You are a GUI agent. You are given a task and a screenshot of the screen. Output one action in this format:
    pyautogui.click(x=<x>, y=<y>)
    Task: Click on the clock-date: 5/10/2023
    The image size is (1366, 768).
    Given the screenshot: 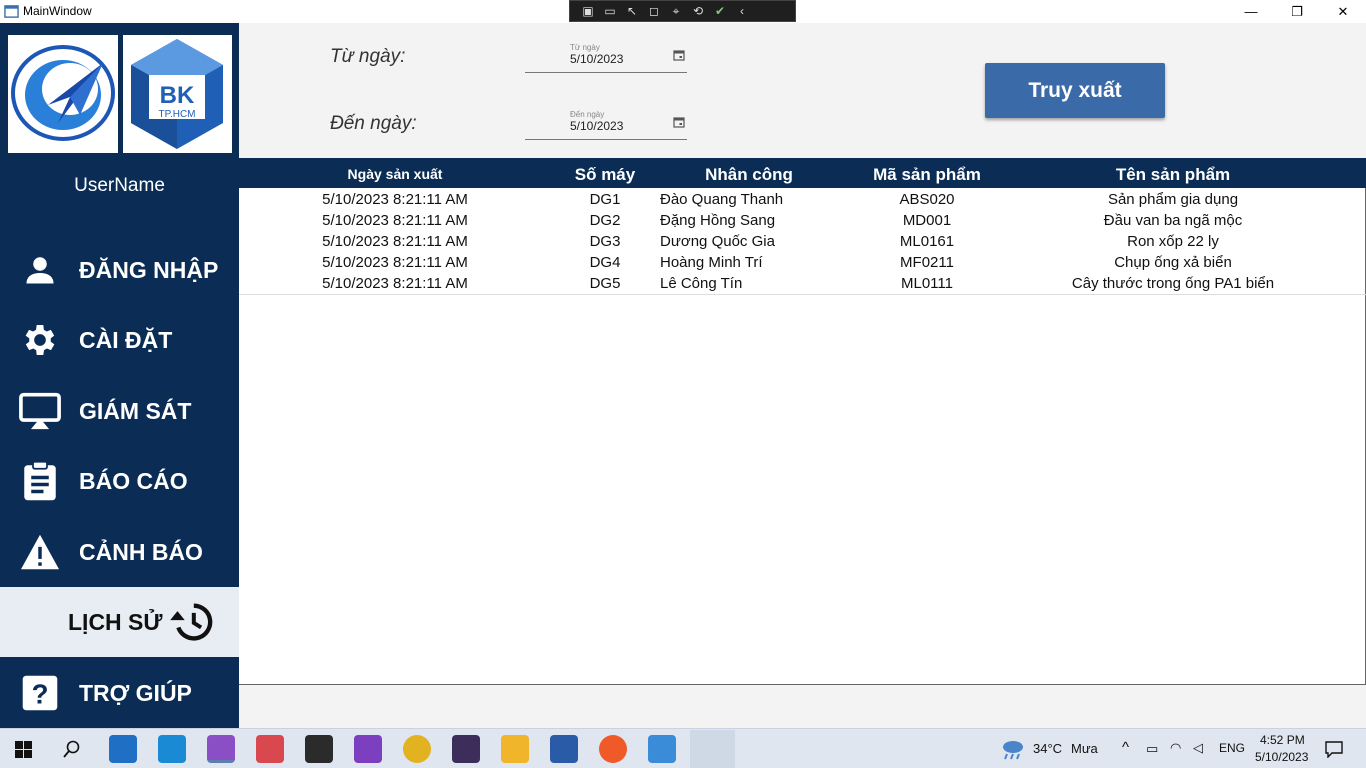 What is the action you would take?
    pyautogui.click(x=1281, y=757)
    